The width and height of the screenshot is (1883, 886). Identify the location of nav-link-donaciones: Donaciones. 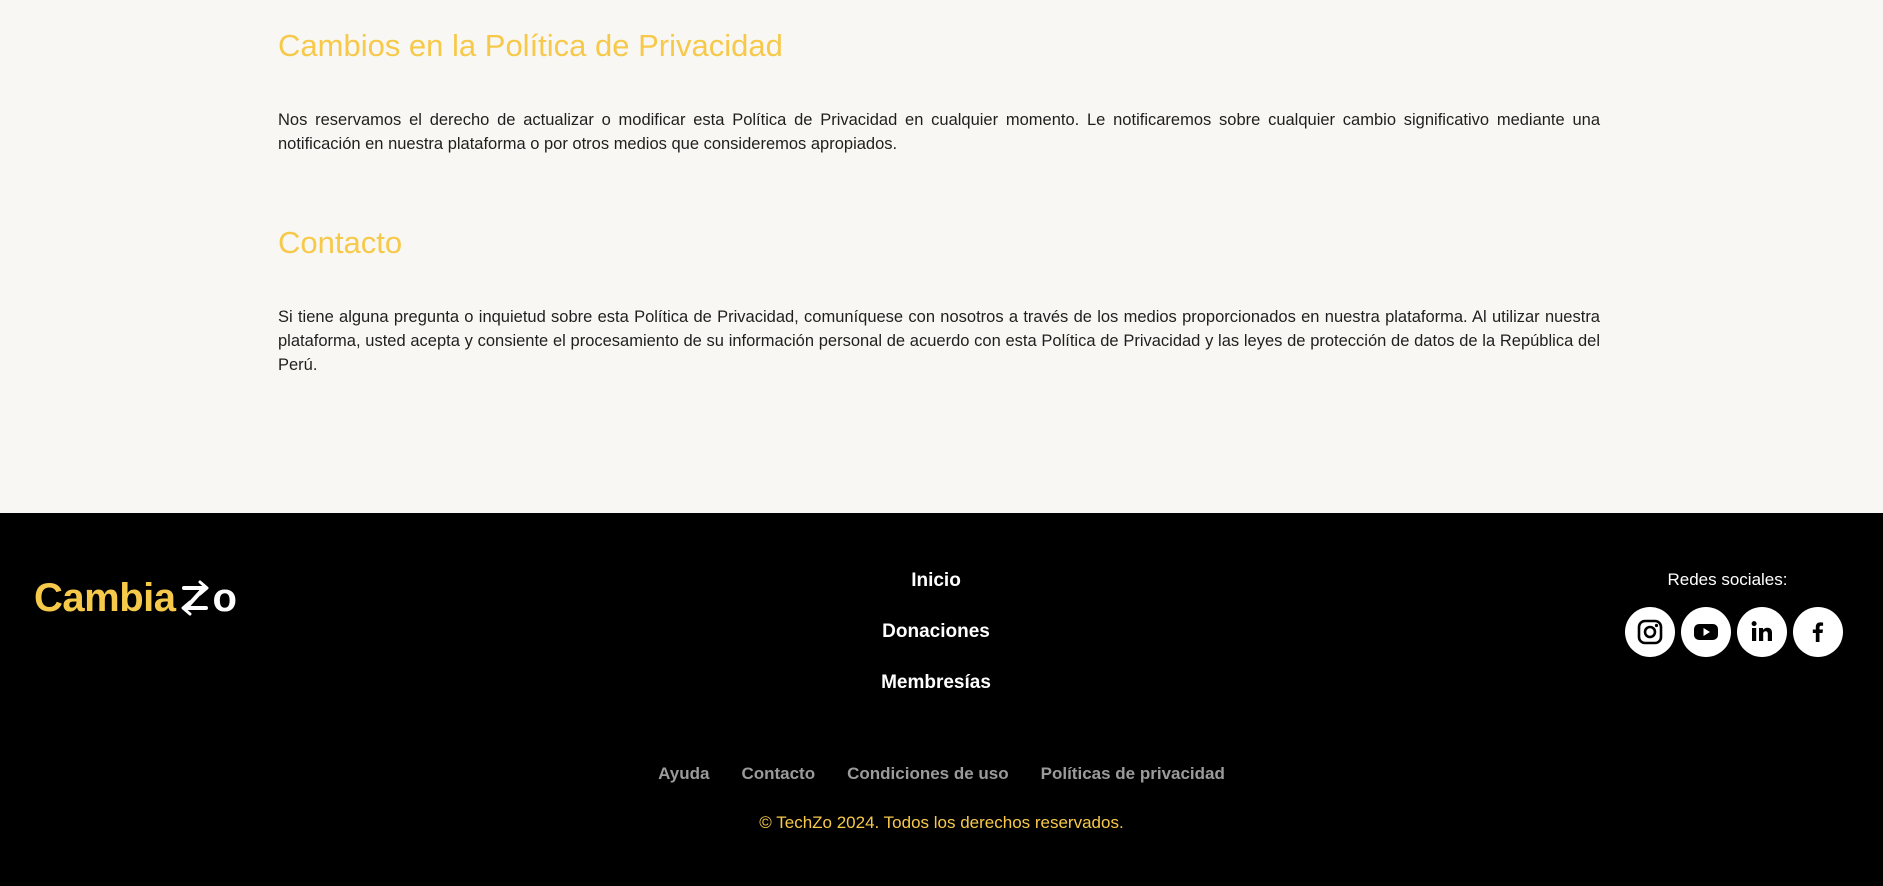
(936, 645).